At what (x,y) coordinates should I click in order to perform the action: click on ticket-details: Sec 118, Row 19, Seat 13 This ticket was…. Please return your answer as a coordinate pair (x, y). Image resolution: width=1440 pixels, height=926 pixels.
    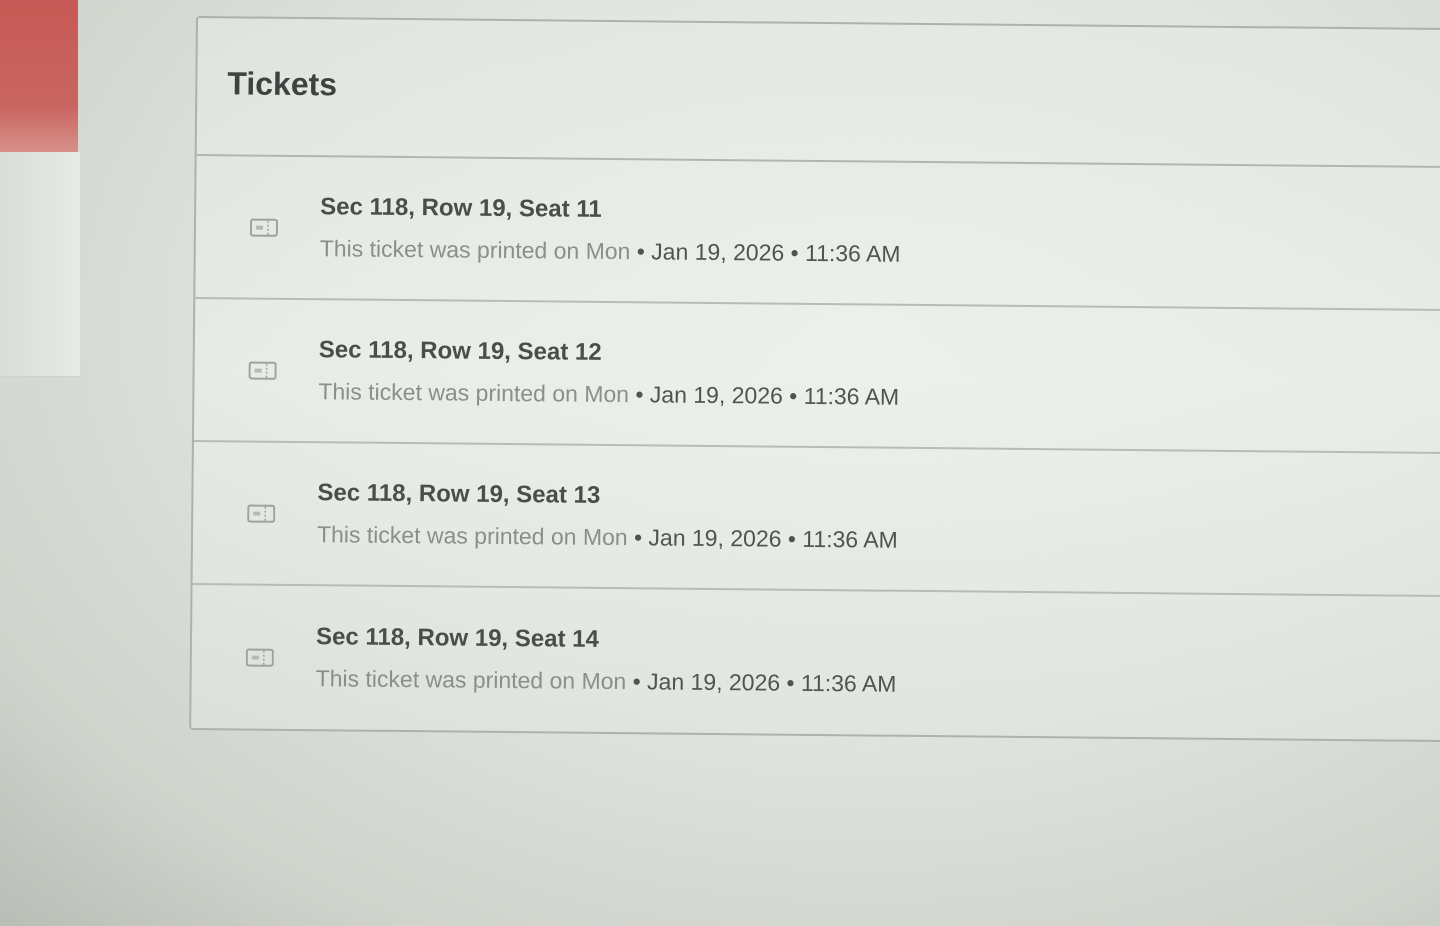
    Looking at the image, I should click on (607, 516).